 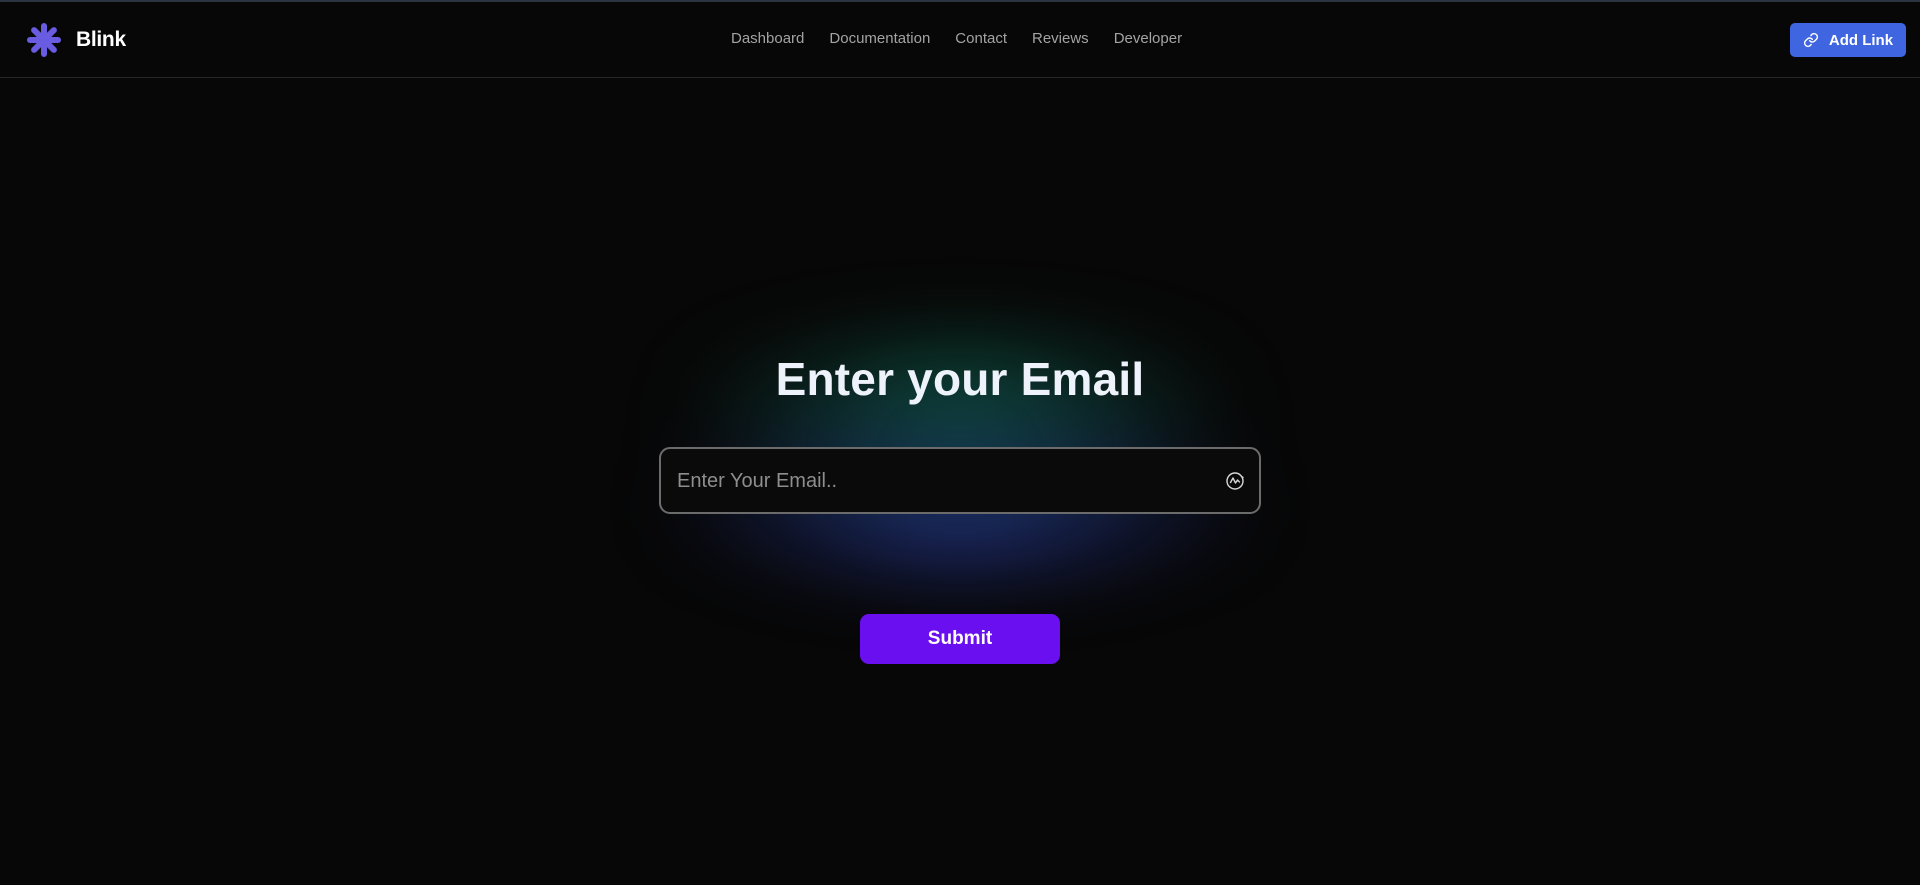 I want to click on nav-item-reviews: Reviews, so click(x=1060, y=38).